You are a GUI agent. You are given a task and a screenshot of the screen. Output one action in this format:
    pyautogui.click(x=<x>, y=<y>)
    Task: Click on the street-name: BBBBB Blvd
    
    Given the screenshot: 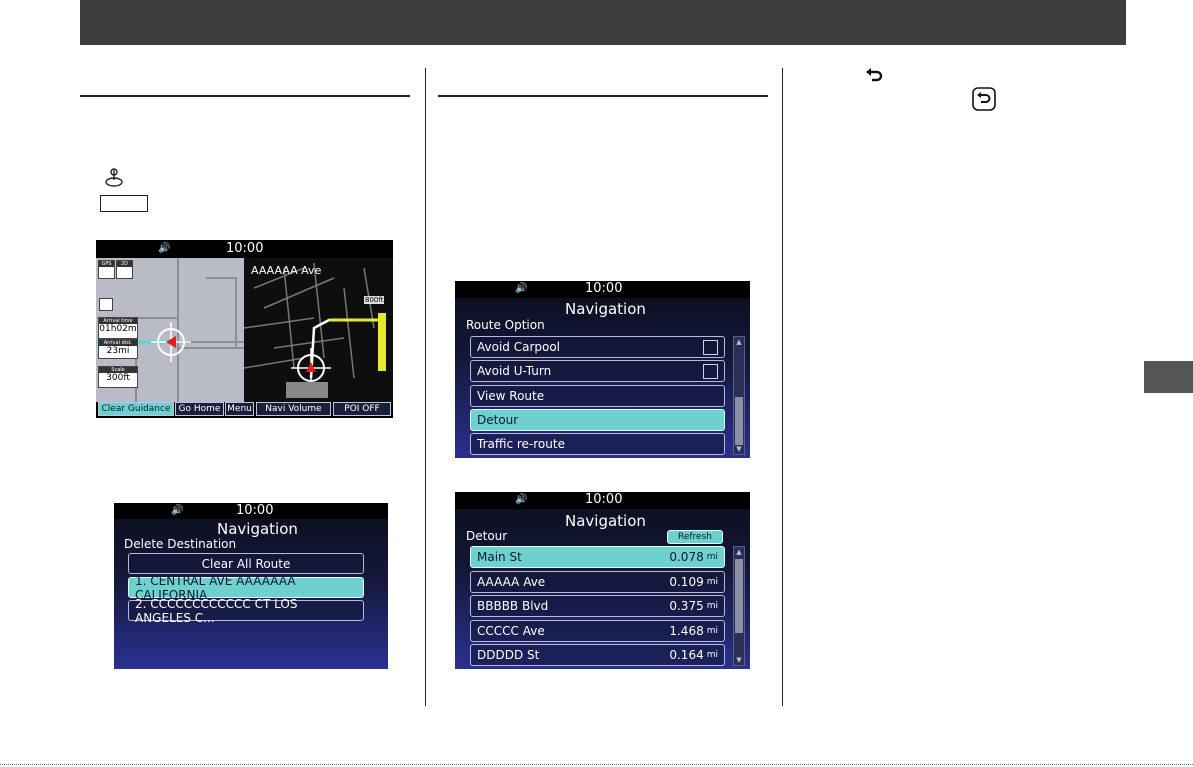 What is the action you would take?
    pyautogui.click(x=513, y=606)
    